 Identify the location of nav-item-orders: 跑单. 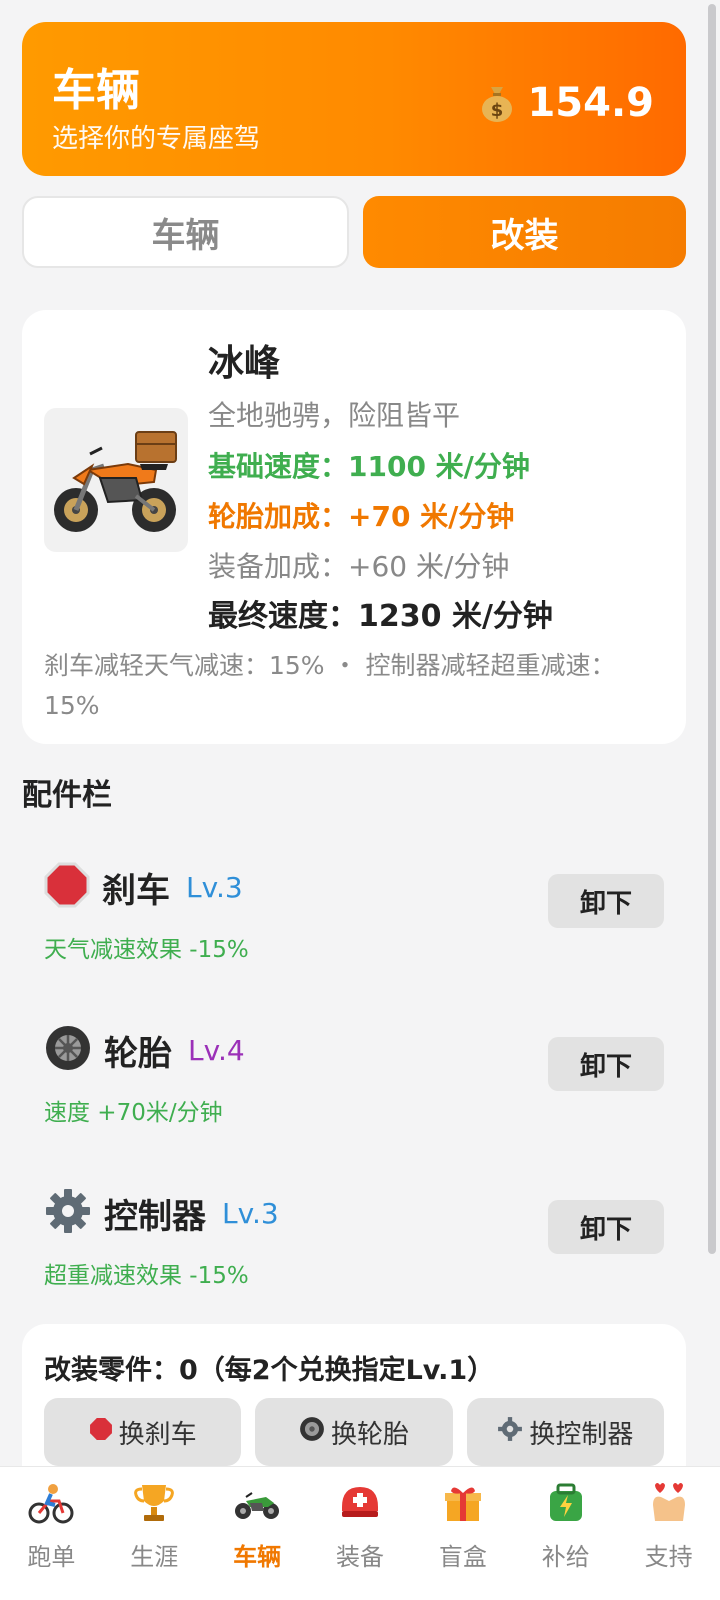
(51, 1533).